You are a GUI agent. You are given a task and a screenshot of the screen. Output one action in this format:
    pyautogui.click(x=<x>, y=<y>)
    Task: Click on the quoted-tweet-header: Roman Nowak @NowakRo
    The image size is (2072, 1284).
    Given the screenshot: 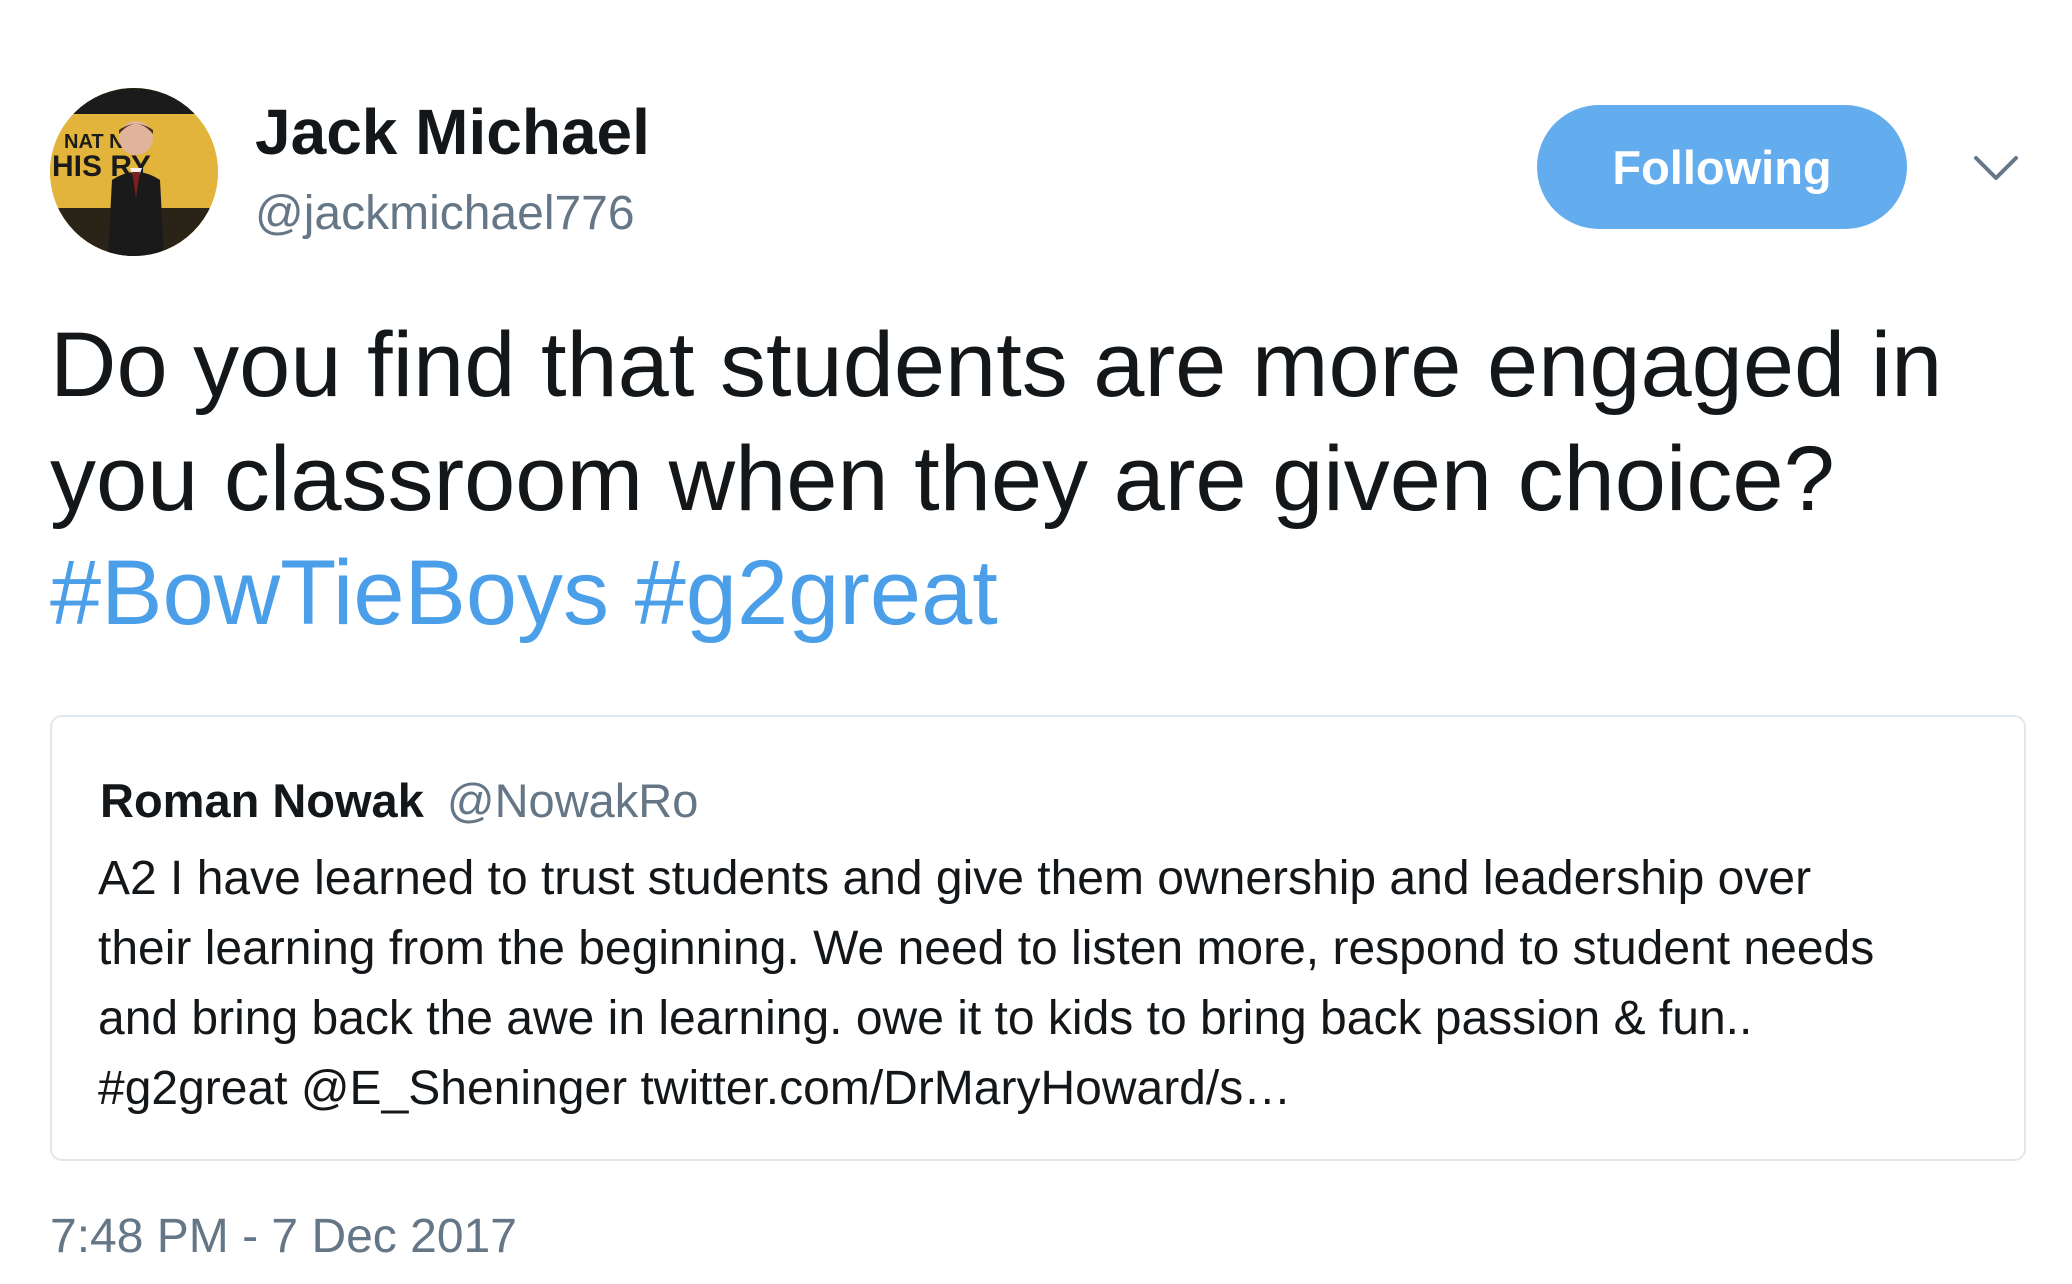 What is the action you would take?
    pyautogui.click(x=399, y=800)
    